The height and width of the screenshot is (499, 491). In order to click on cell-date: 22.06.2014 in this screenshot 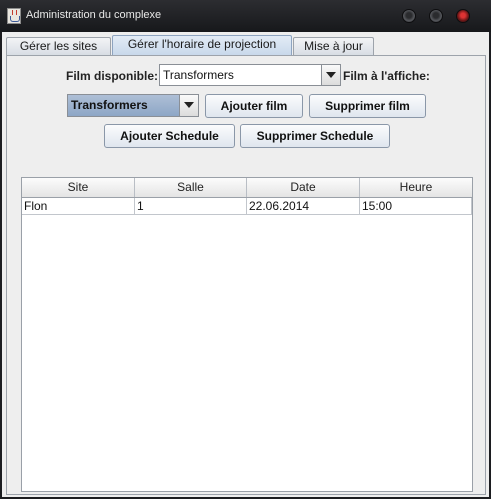, I will do `click(303, 206)`.